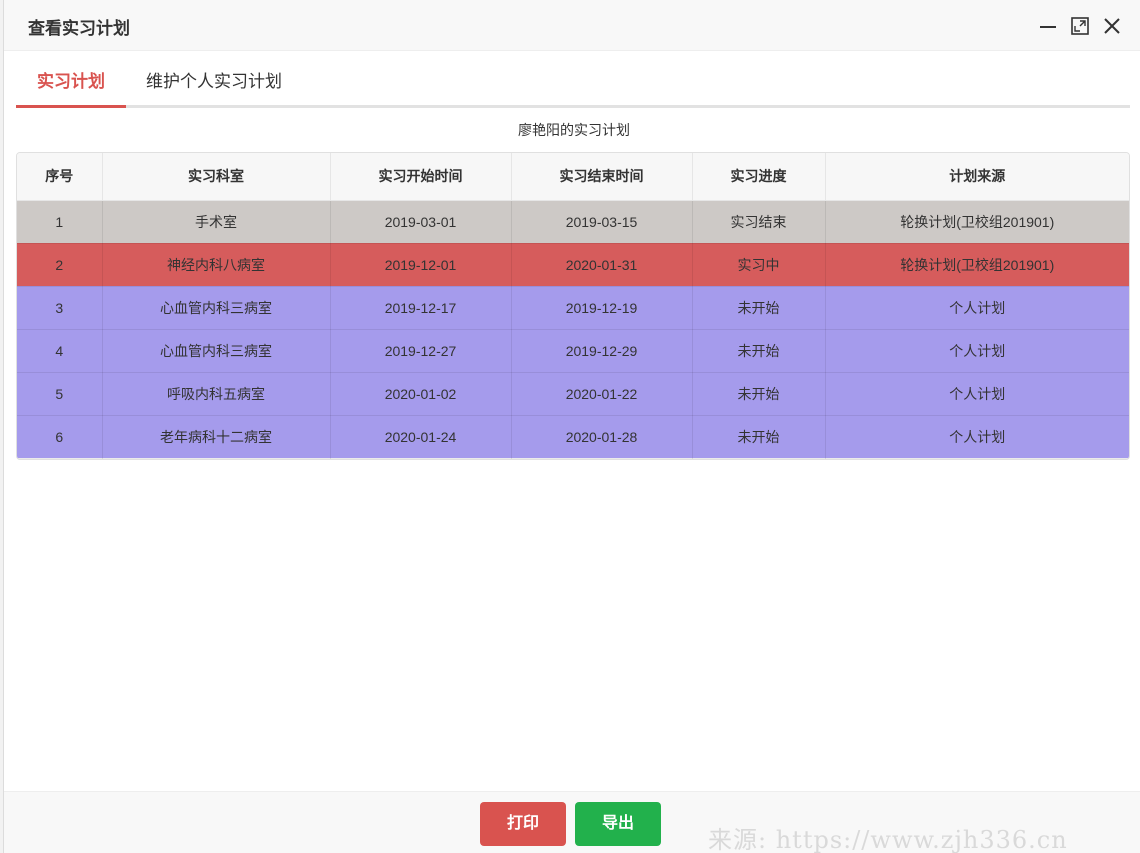  I want to click on window-title: 查看实习计划, so click(79, 28).